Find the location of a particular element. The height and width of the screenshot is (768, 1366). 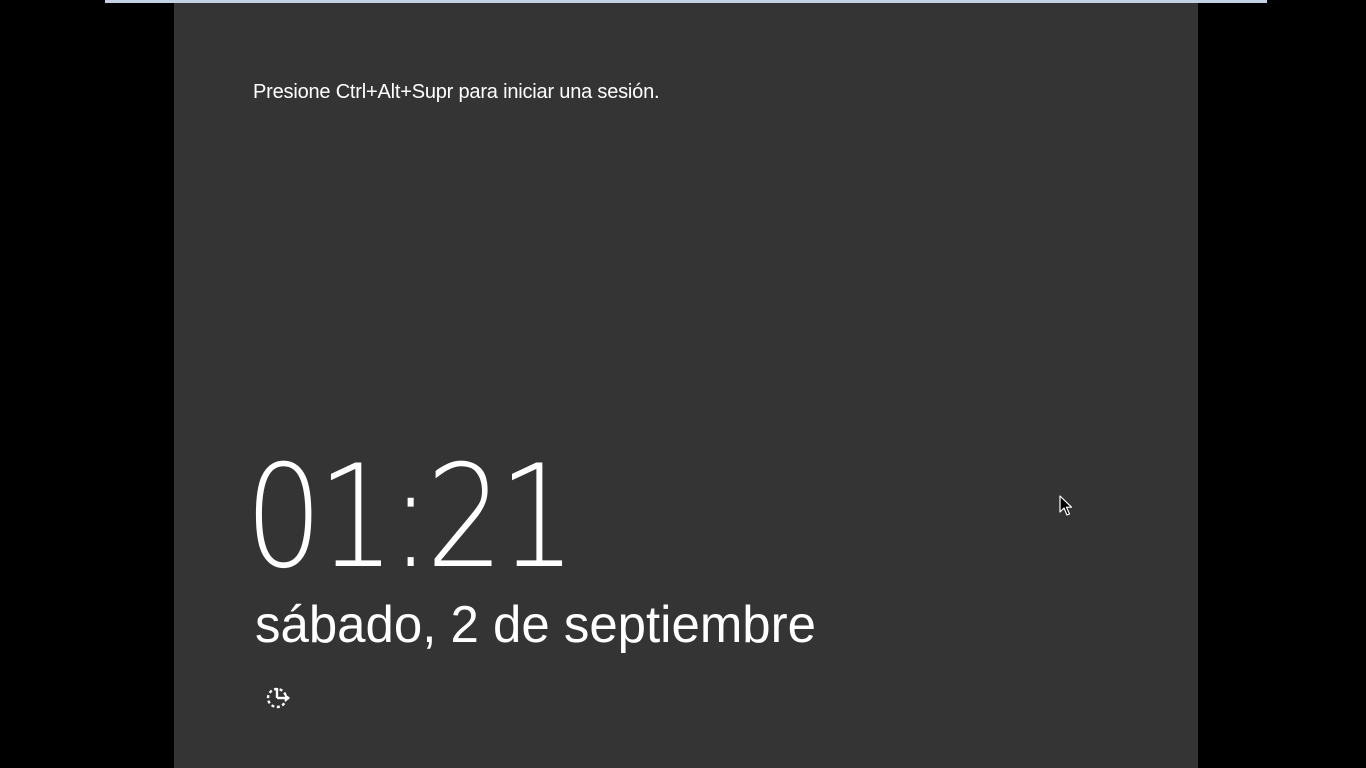

ease-of-access-icon is located at coordinates (278, 696).